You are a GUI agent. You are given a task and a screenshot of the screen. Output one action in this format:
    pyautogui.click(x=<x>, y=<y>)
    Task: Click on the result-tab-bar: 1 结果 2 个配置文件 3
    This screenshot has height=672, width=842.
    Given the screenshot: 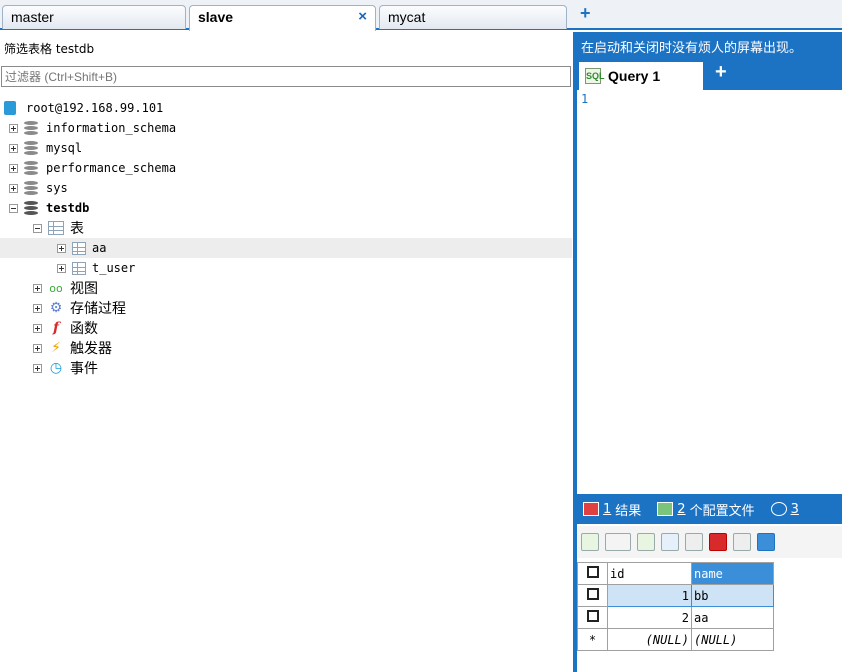 What is the action you would take?
    pyautogui.click(x=709, y=509)
    